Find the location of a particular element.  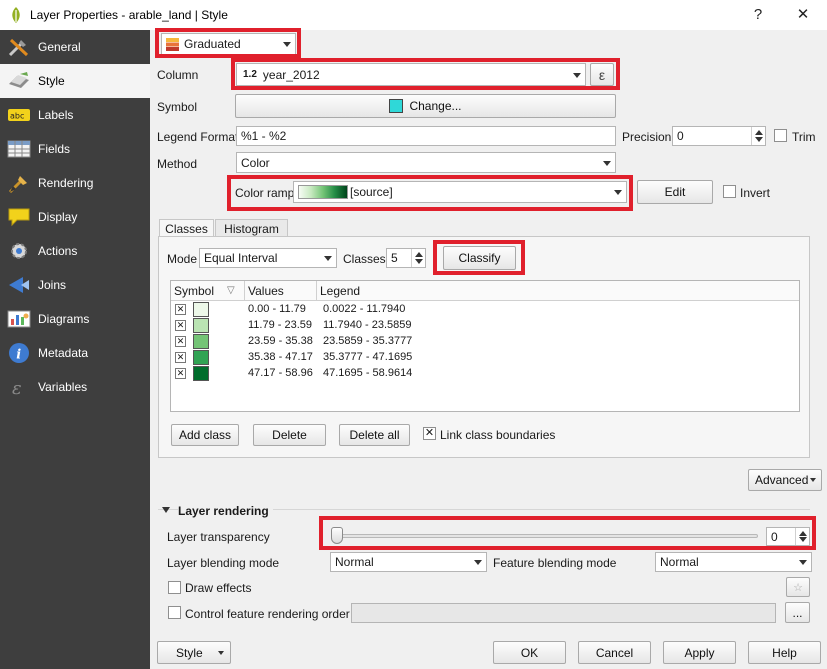

delete-class-label: Delete is located at coordinates (289, 435).